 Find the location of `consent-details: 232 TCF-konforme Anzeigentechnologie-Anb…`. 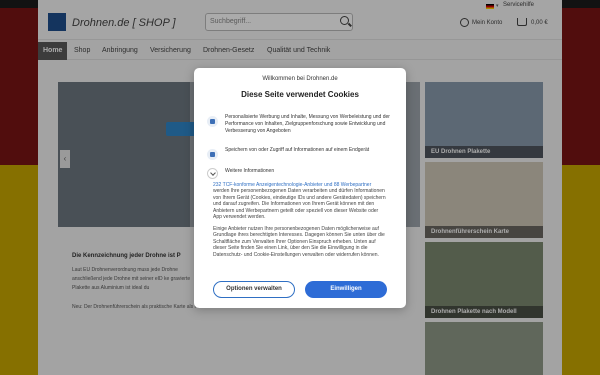

consent-details: 232 TCF-konforme Anzeigentechnologie-Anb… is located at coordinates (300, 201).